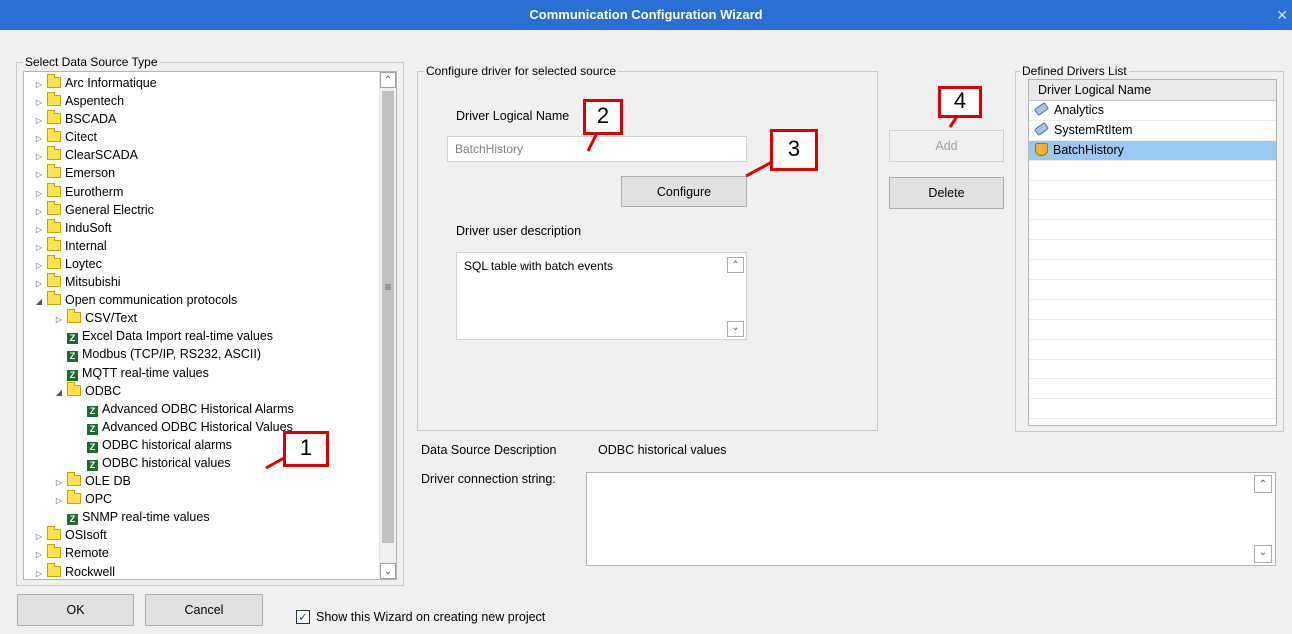  I want to click on tree-scrollbar: ⌃ ≡ ⌄, so click(387, 325).